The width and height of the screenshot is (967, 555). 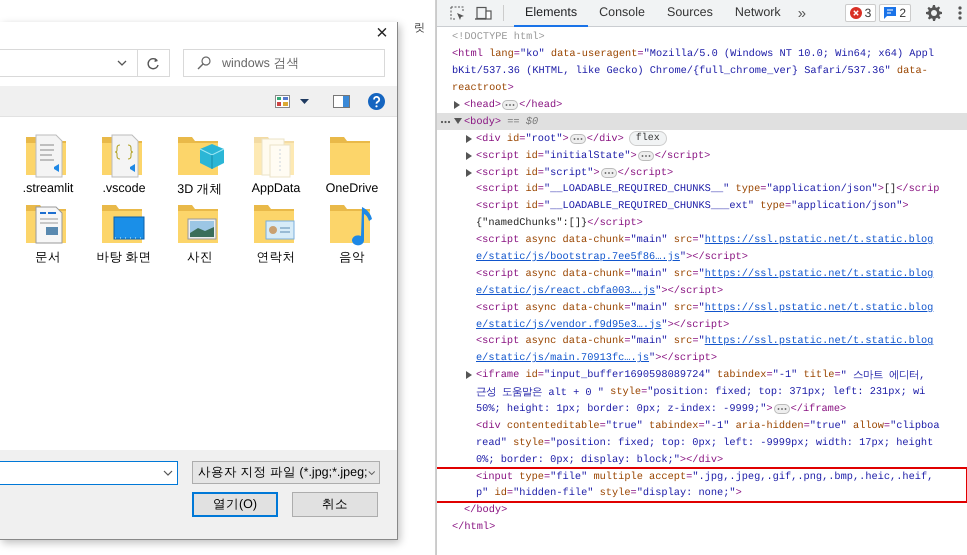 I want to click on folder-item: 사진, so click(x=200, y=233).